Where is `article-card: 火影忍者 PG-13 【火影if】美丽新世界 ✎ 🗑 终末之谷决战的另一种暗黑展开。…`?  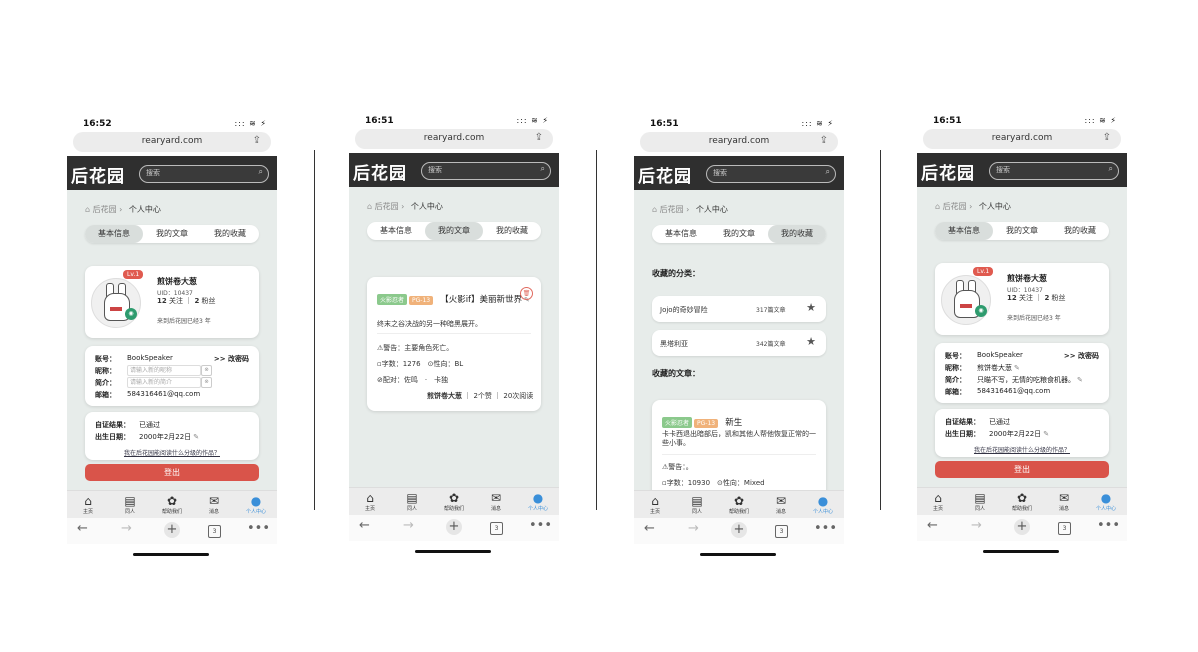
article-card: 火影忍者 PG-13 【火影if】美丽新世界 ✎ 🗑 终末之谷决战的另一种暗黑展开。… is located at coordinates (454, 344).